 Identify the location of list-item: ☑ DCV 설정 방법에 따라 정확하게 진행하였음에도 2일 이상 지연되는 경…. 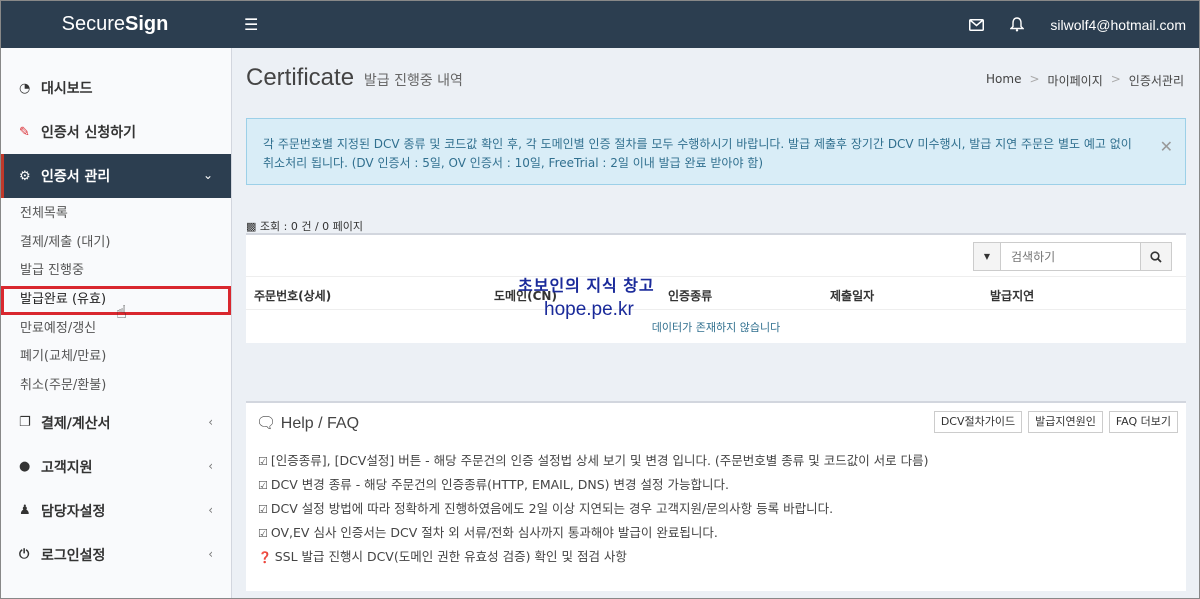
(546, 508).